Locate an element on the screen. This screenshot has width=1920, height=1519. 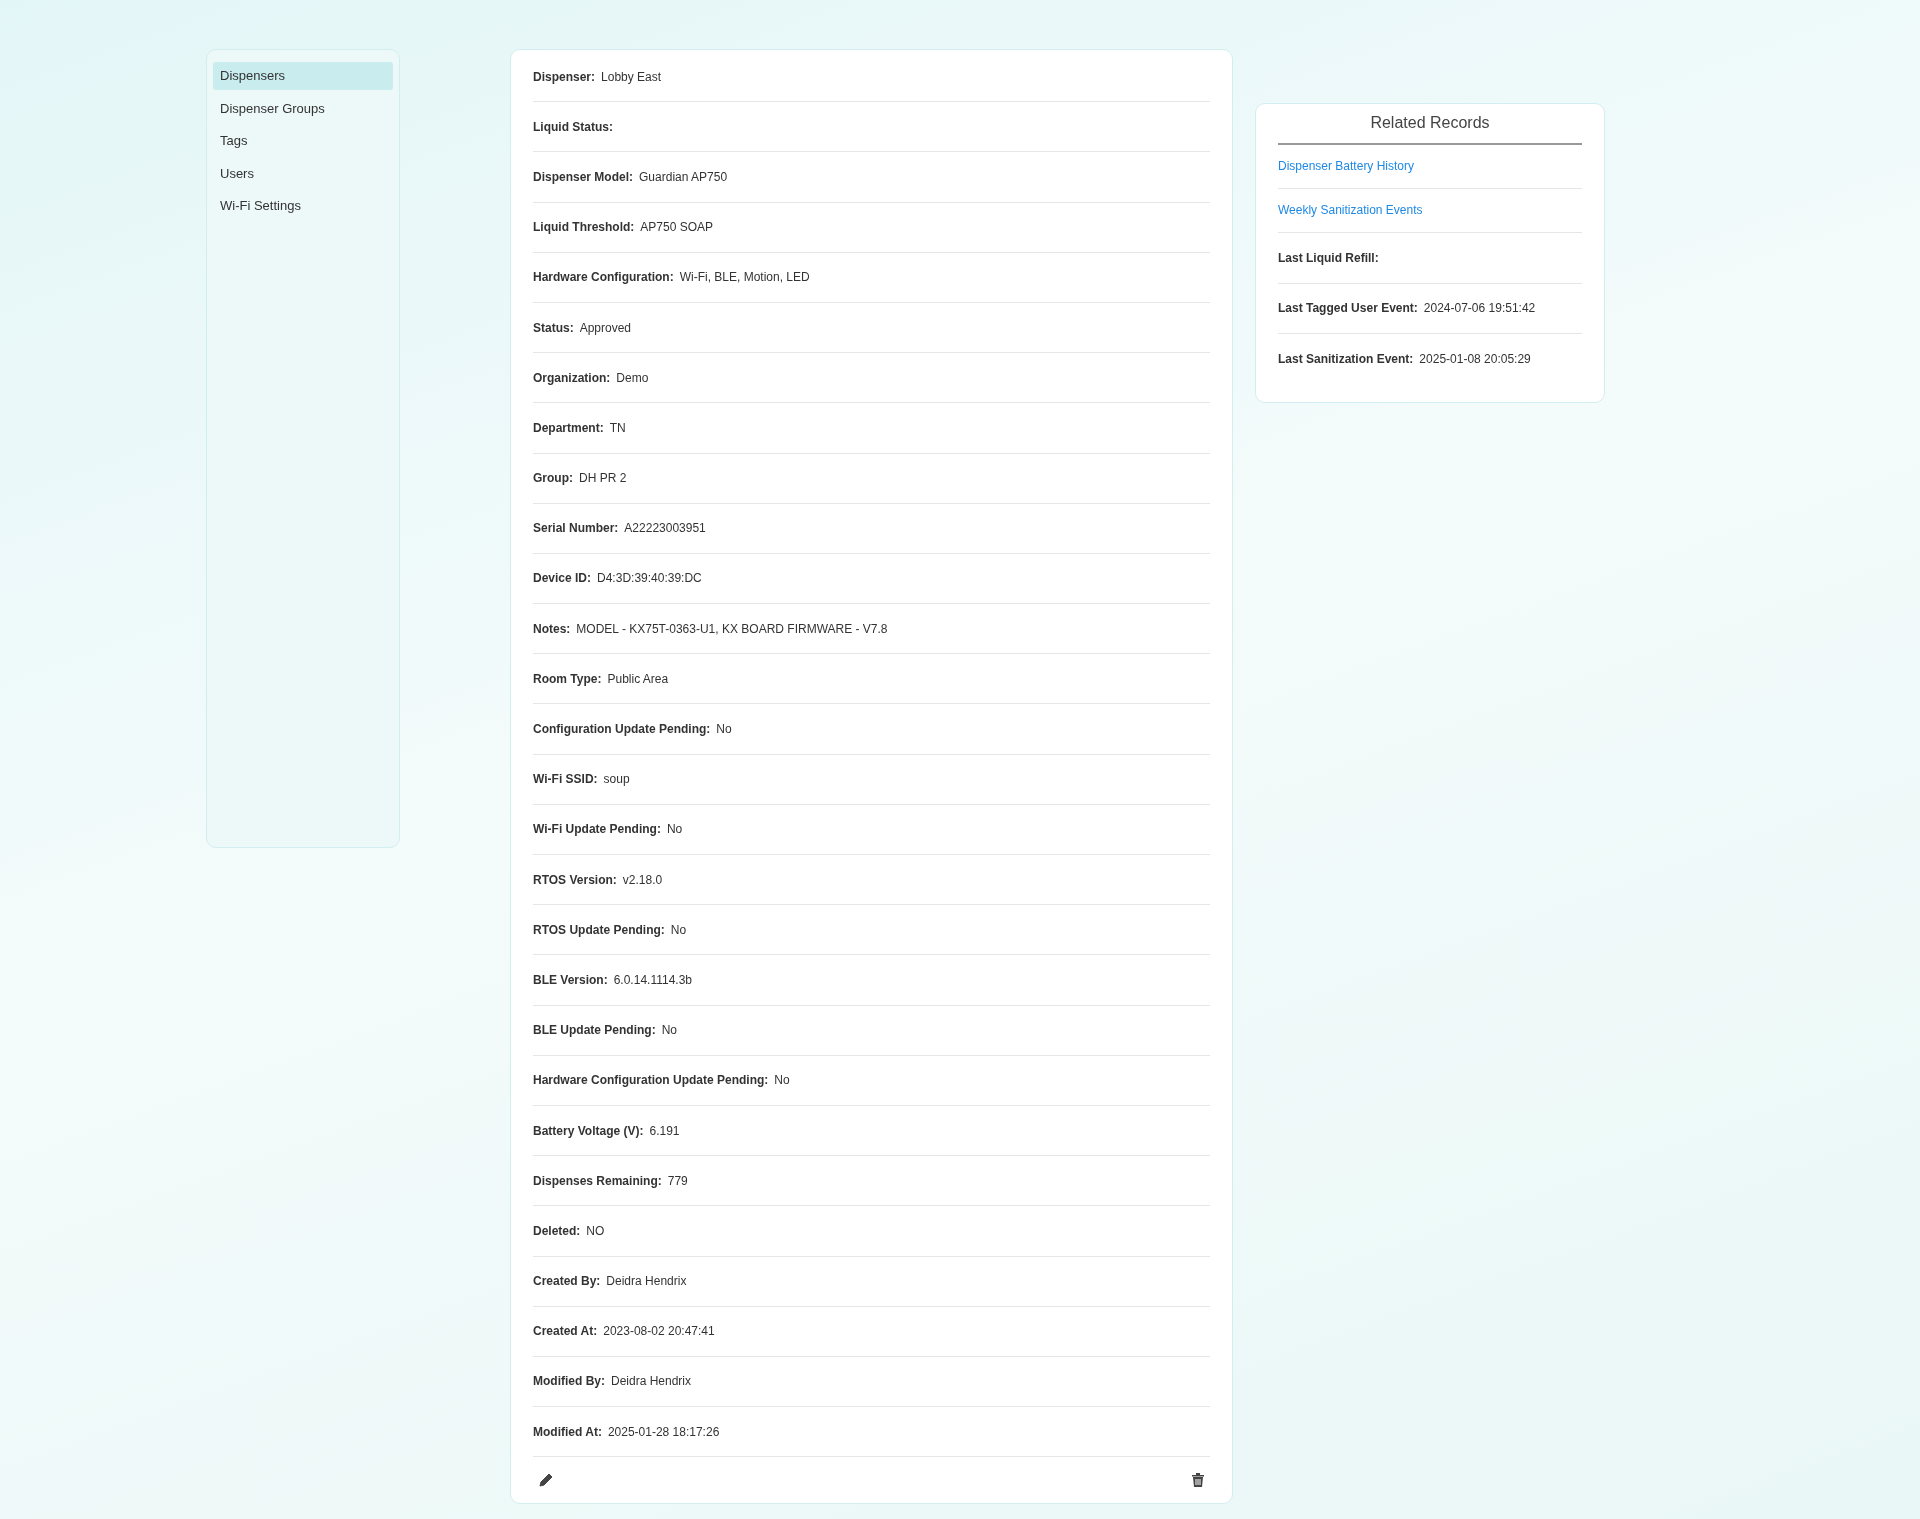
field-label: Configuration Update Pending: is located at coordinates (622, 729).